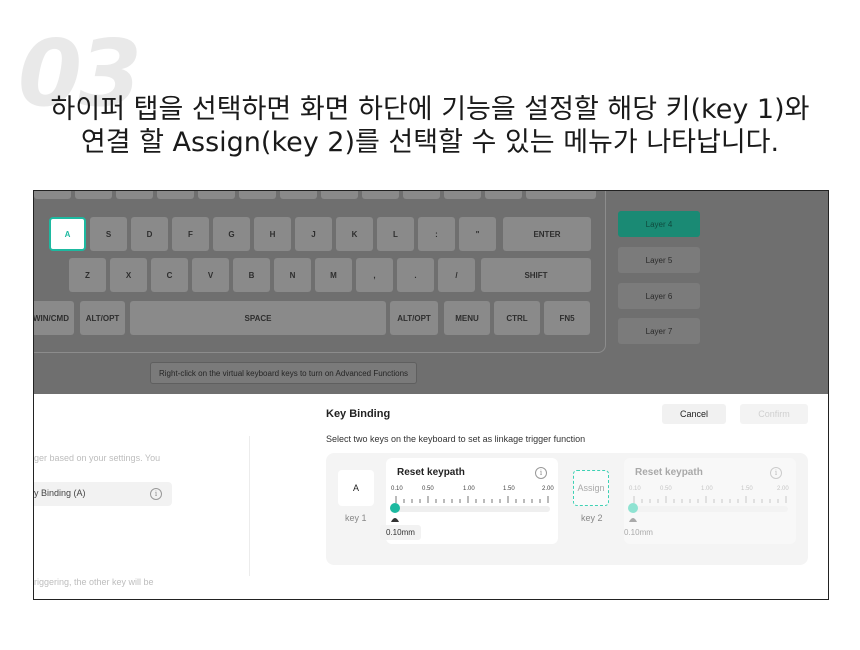  I want to click on key-u: U, so click(298, 195).